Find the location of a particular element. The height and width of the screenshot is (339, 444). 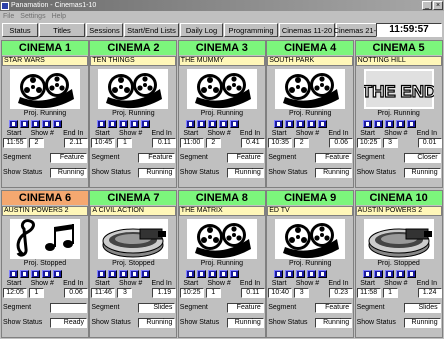

menu-settings: Settings is located at coordinates (32, 16).